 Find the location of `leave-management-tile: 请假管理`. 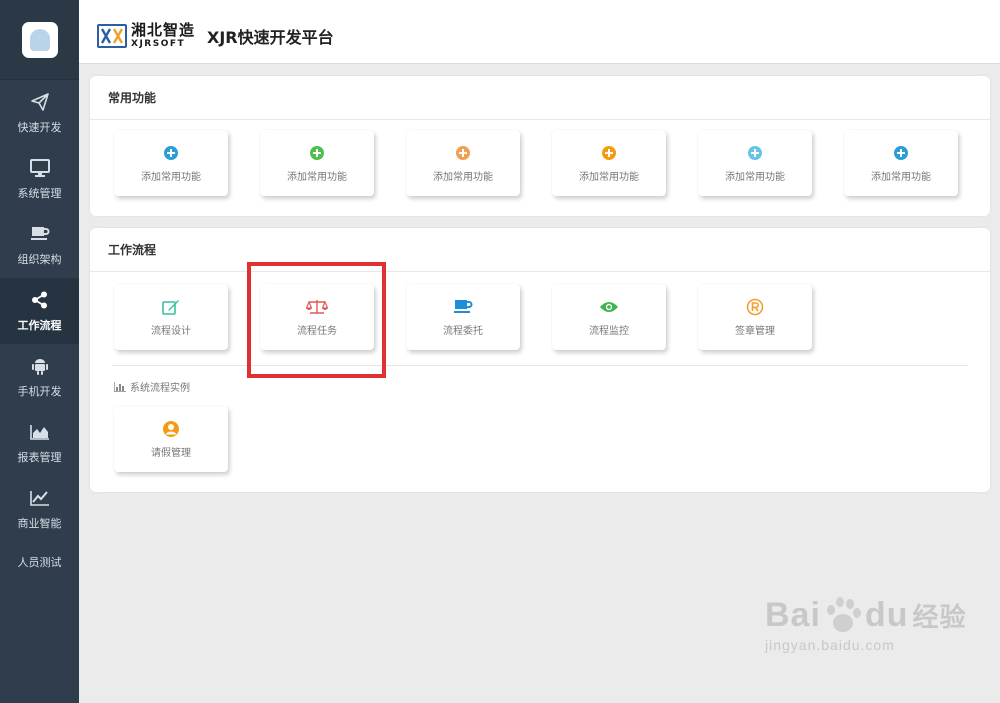

leave-management-tile: 请假管理 is located at coordinates (171, 439).